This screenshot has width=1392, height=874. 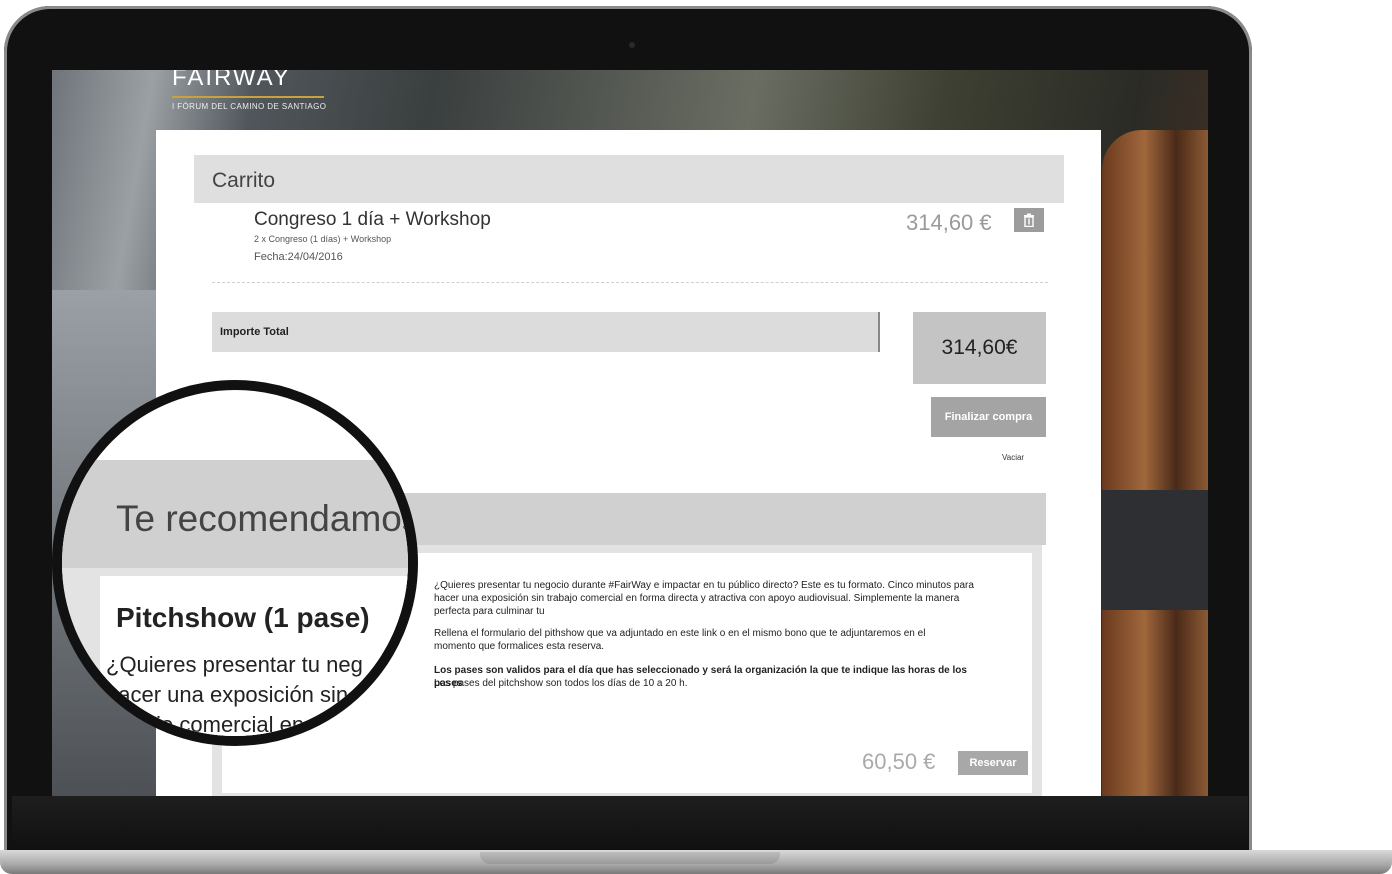 I want to click on background-photo-person, so click(x=1155, y=463).